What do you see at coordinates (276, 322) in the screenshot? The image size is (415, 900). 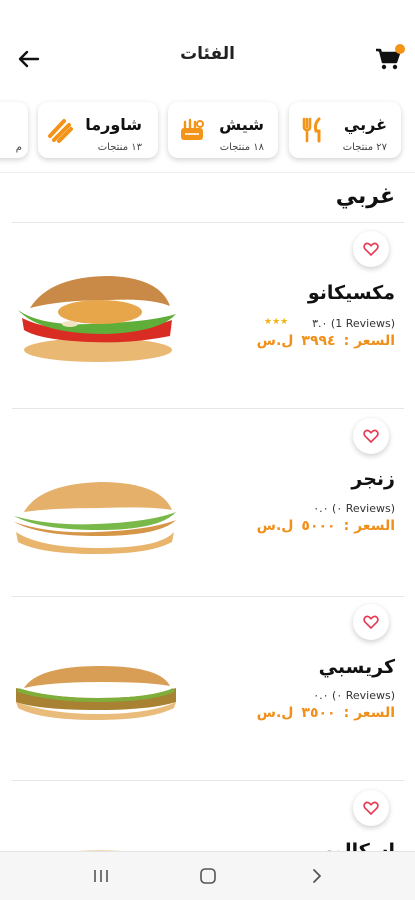 I see `rating-stars: ★★★` at bounding box center [276, 322].